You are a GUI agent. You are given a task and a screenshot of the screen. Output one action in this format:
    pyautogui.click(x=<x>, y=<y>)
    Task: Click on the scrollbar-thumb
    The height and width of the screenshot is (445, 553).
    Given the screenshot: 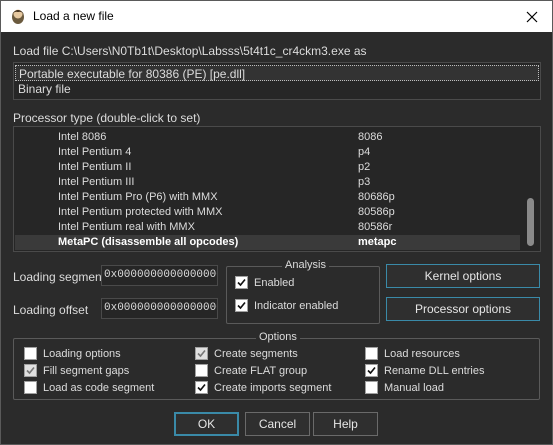 What is the action you would take?
    pyautogui.click(x=530, y=222)
    